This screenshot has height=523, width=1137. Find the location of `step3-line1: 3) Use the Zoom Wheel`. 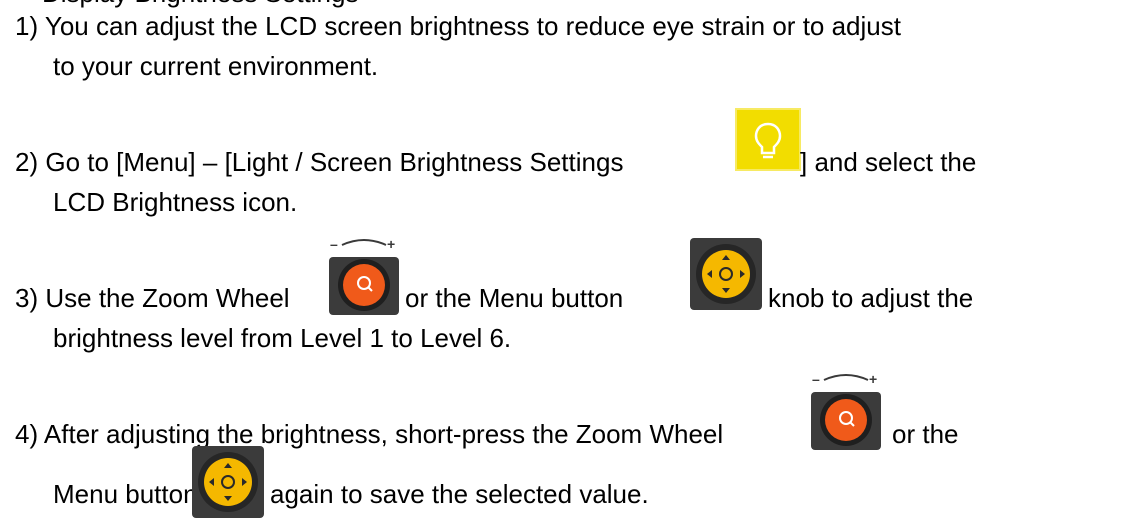

step3-line1: 3) Use the Zoom Wheel is located at coordinates (152, 298).